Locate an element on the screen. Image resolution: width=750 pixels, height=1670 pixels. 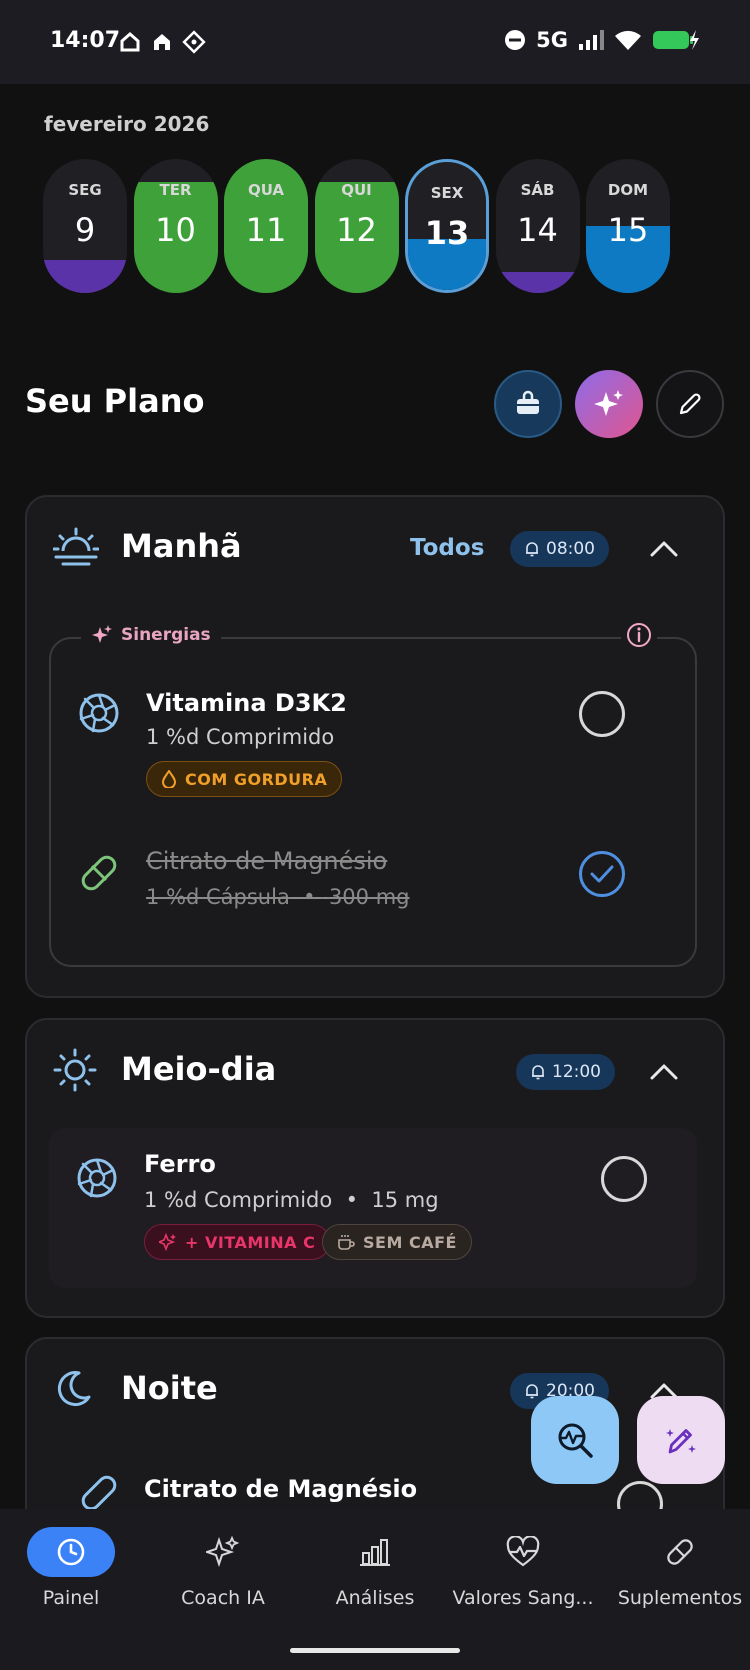
tag-label: COM GORDURA is located at coordinates (256, 779).